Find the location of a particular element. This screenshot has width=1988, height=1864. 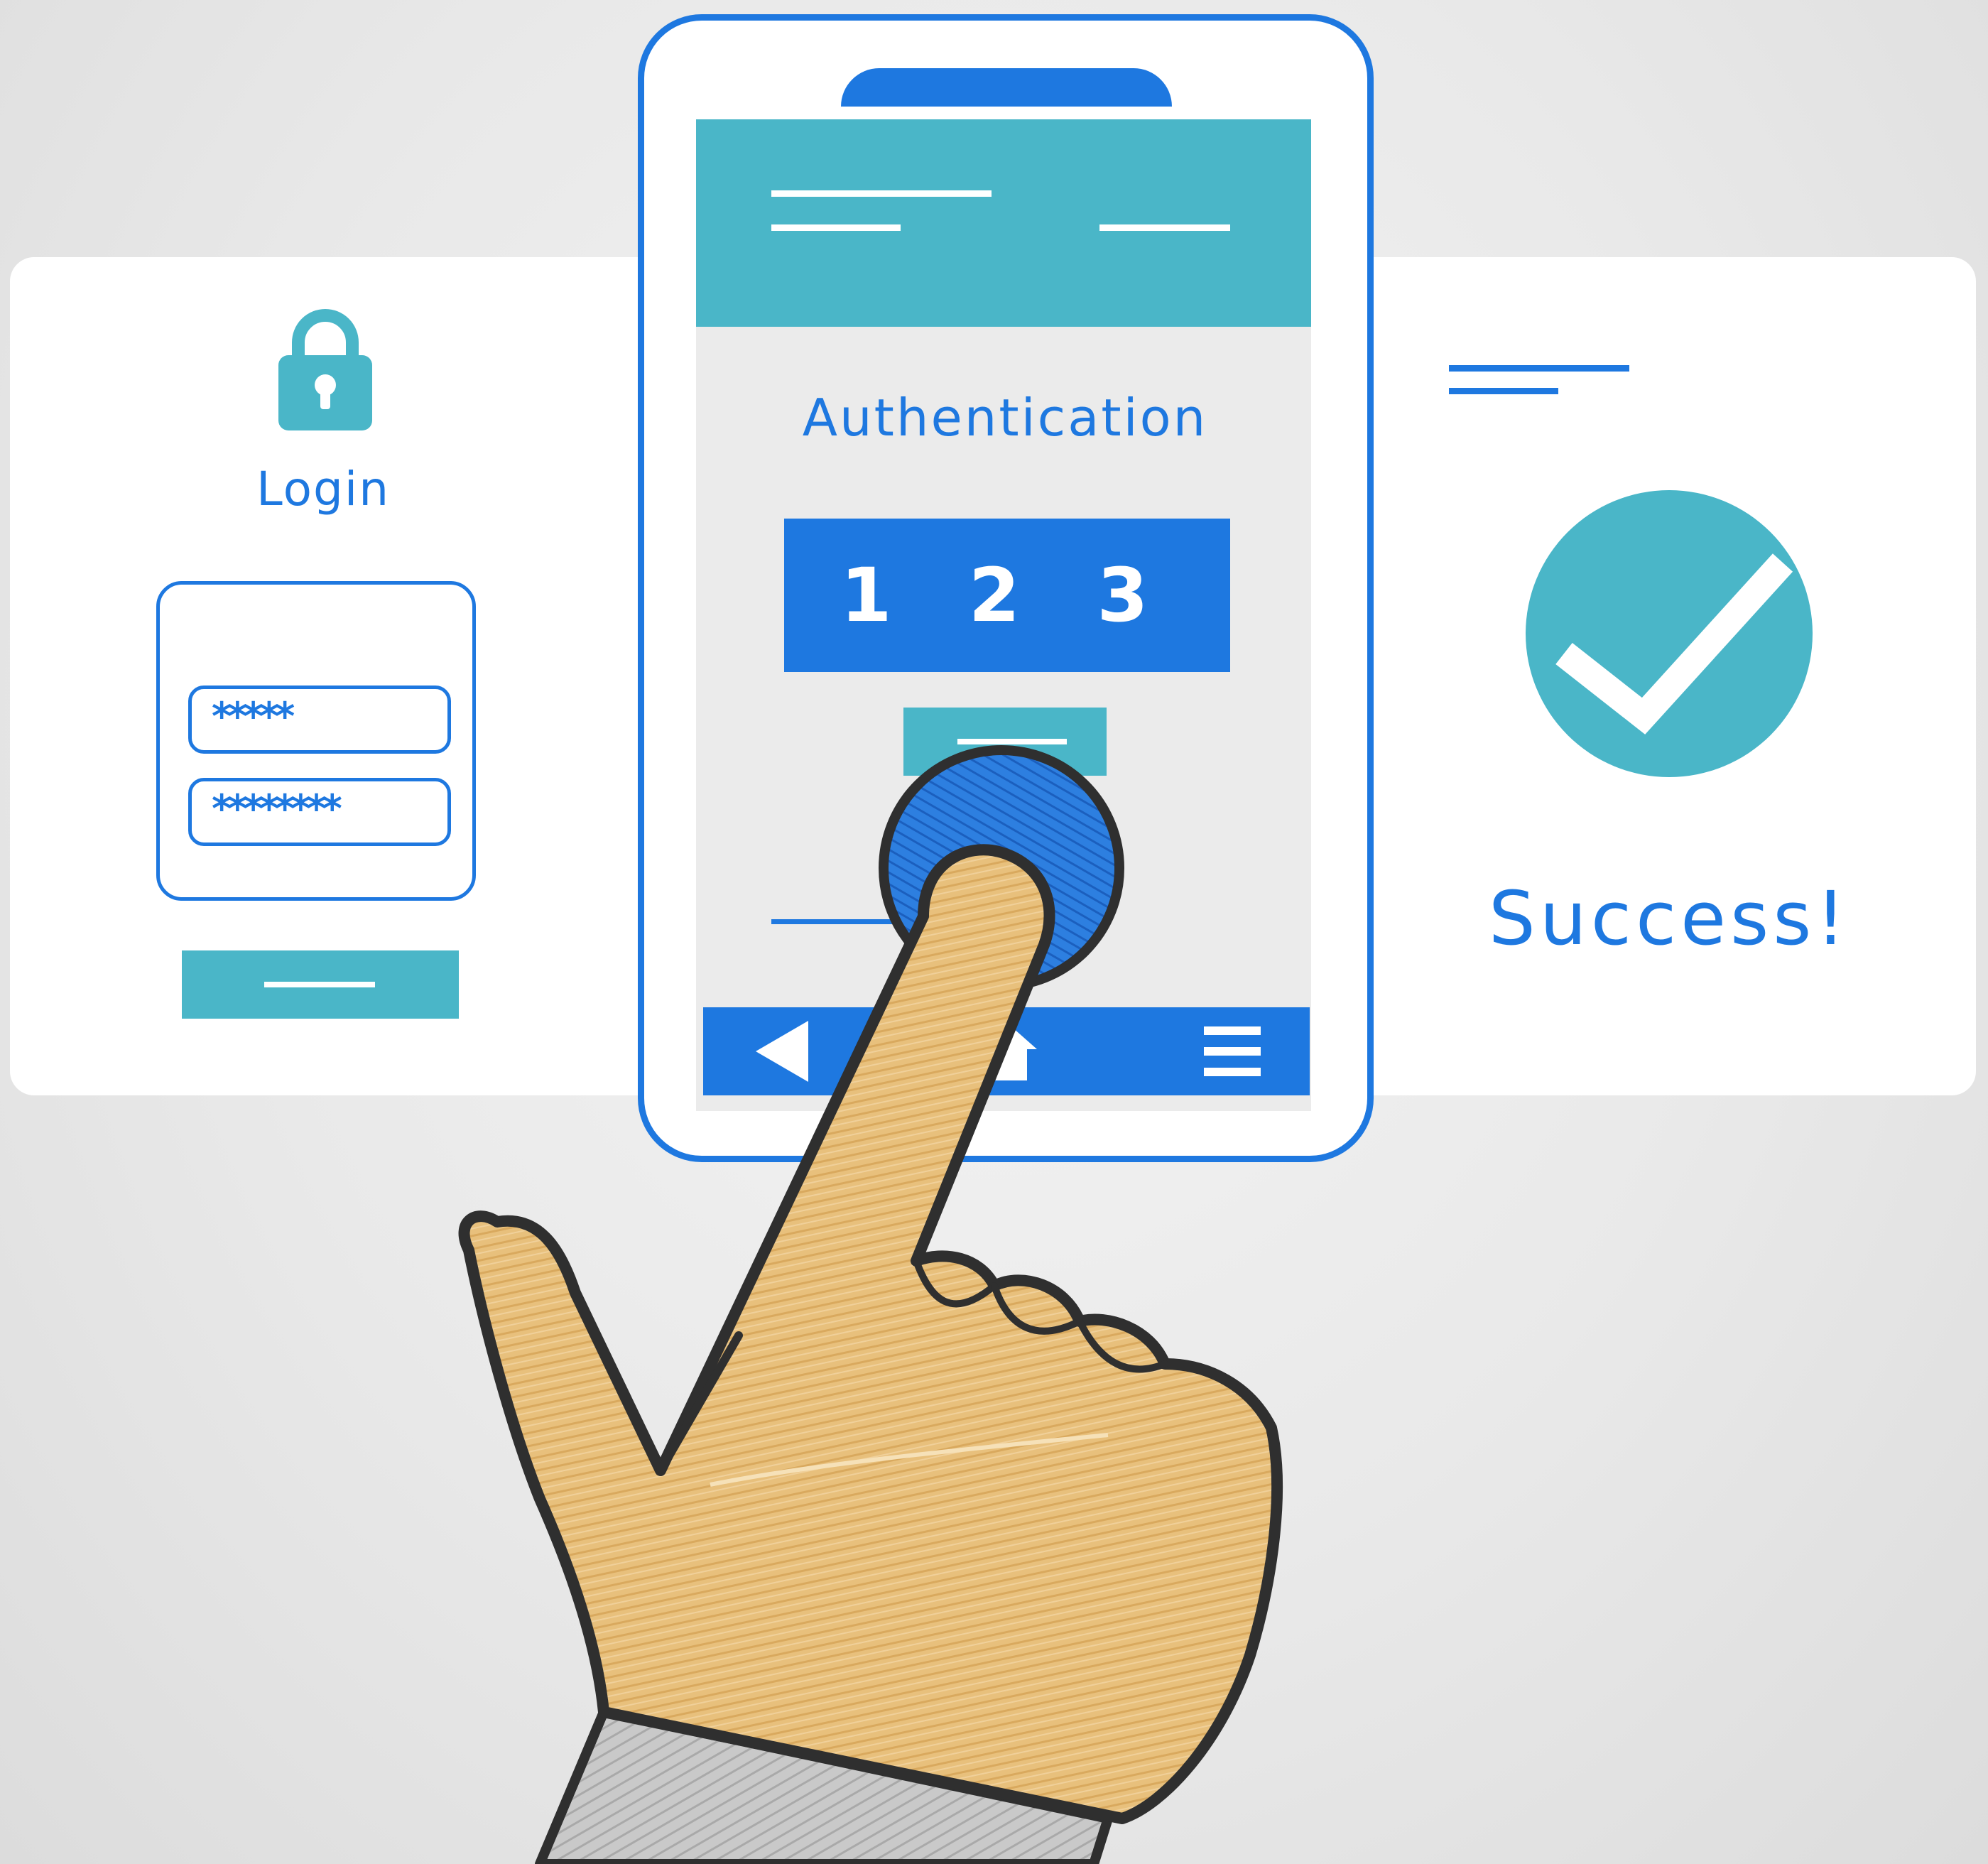

checkmark-icon is located at coordinates (1669, 634).